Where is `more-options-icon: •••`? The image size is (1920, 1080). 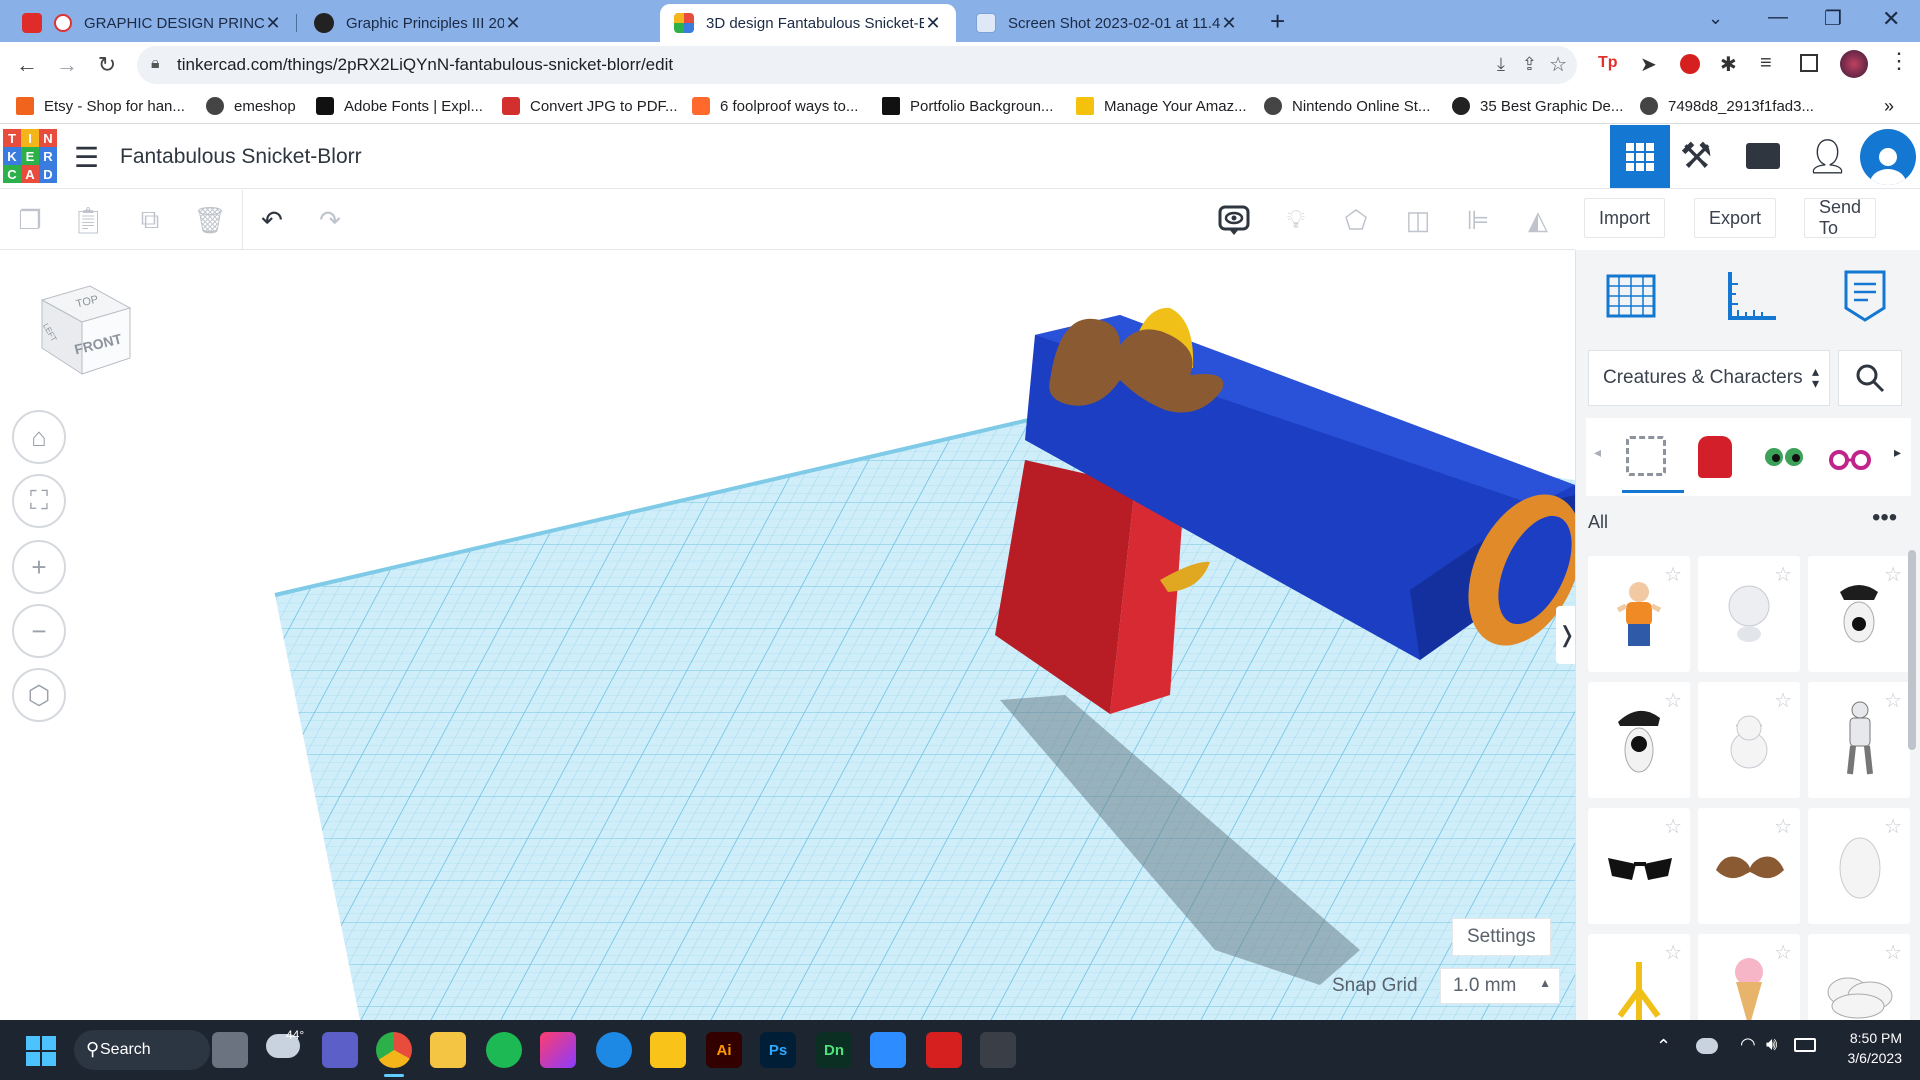
more-options-icon: ••• is located at coordinates (1884, 518).